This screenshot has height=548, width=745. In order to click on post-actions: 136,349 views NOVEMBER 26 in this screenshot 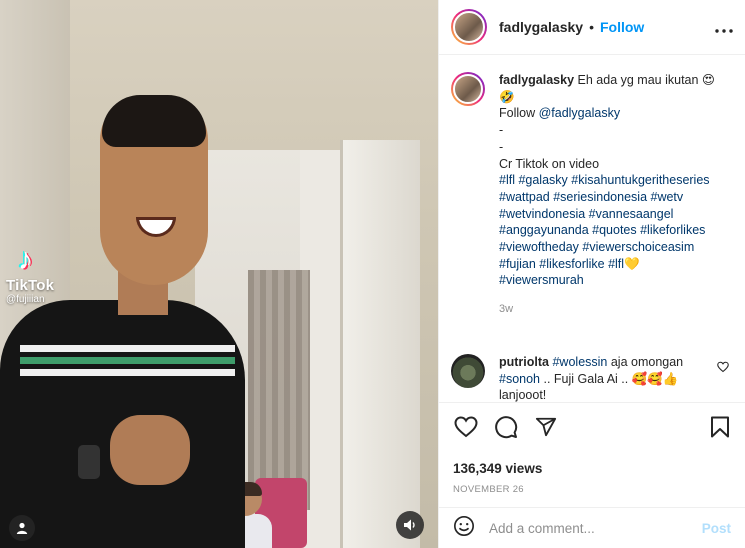, I will do `click(592, 448)`.